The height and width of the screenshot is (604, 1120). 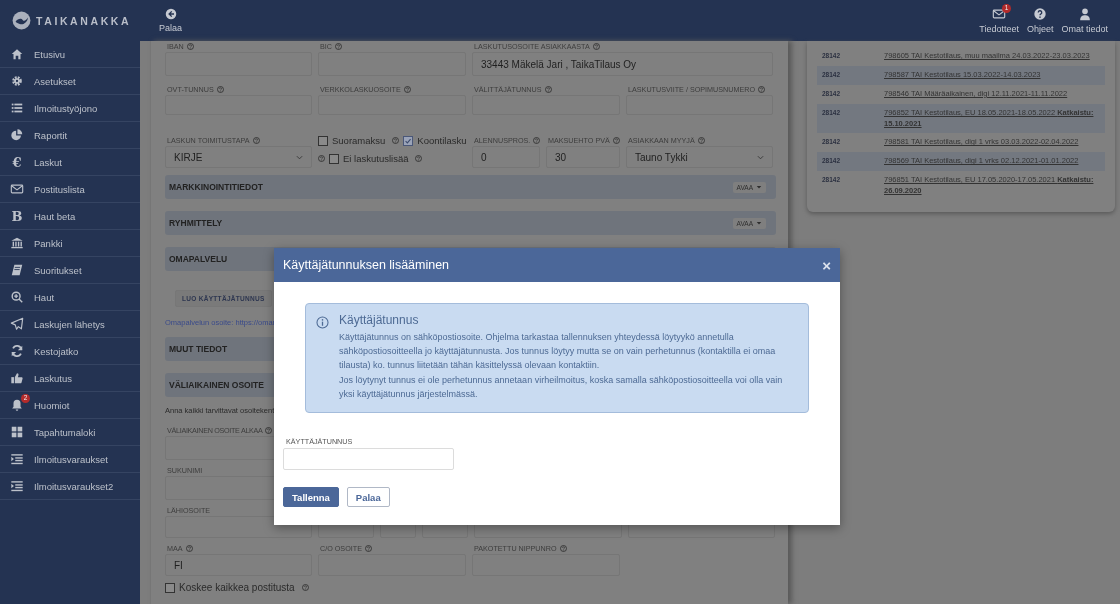 I want to click on sidebar-glyph: €, so click(x=17, y=162).